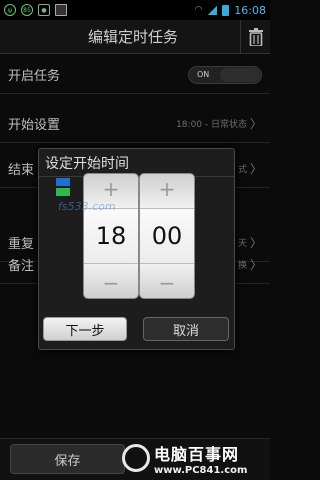 This screenshot has width=320, height=480. What do you see at coordinates (167, 189) in the screenshot?
I see `minute-increment-button: +` at bounding box center [167, 189].